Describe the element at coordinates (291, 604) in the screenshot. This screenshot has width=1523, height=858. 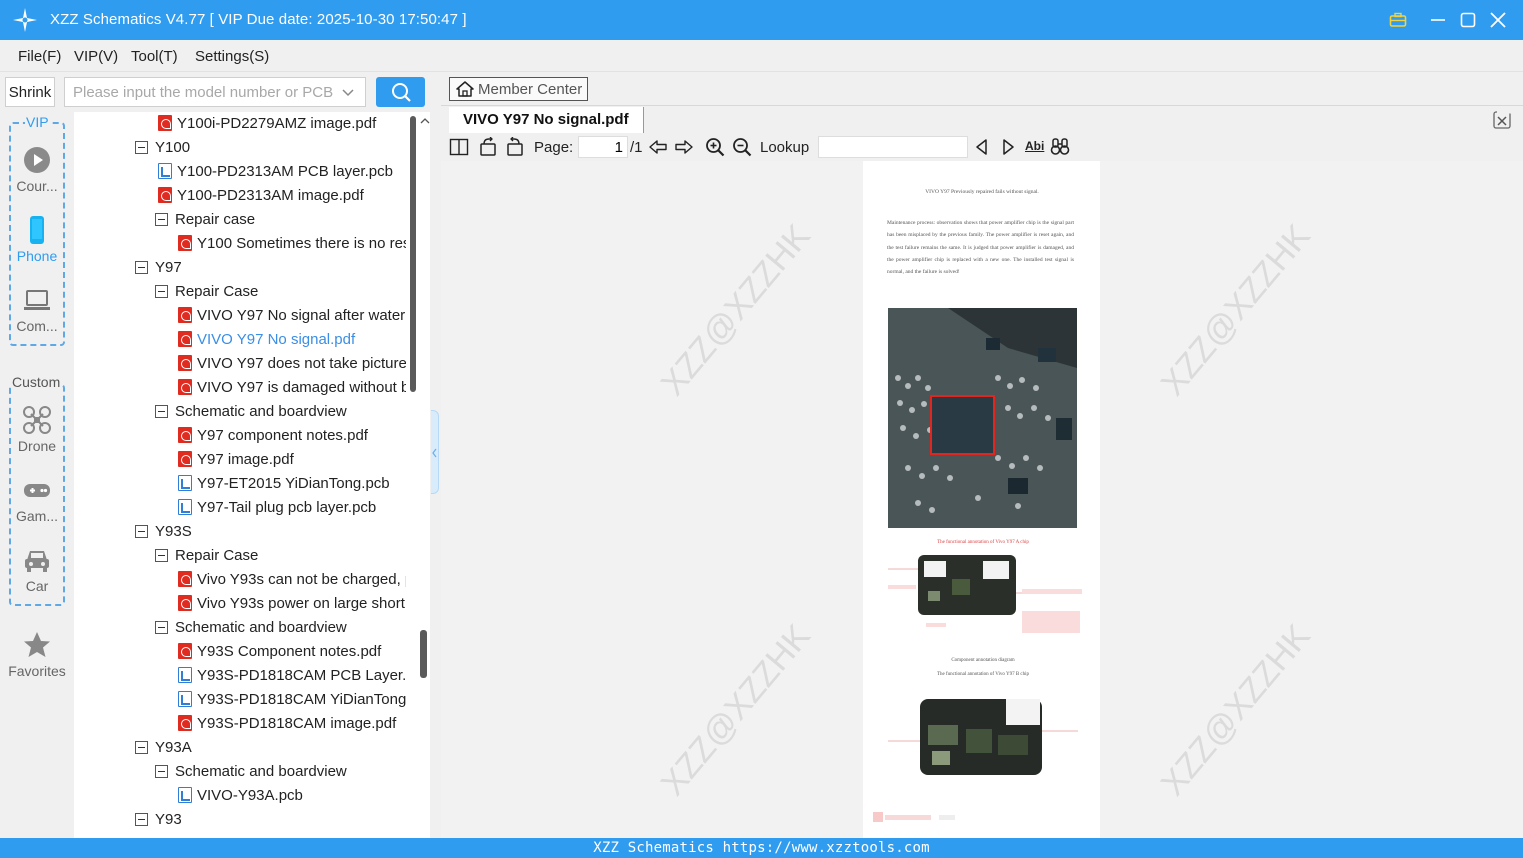
I see `tree-item: Vivo Y93s power on large short` at that location.